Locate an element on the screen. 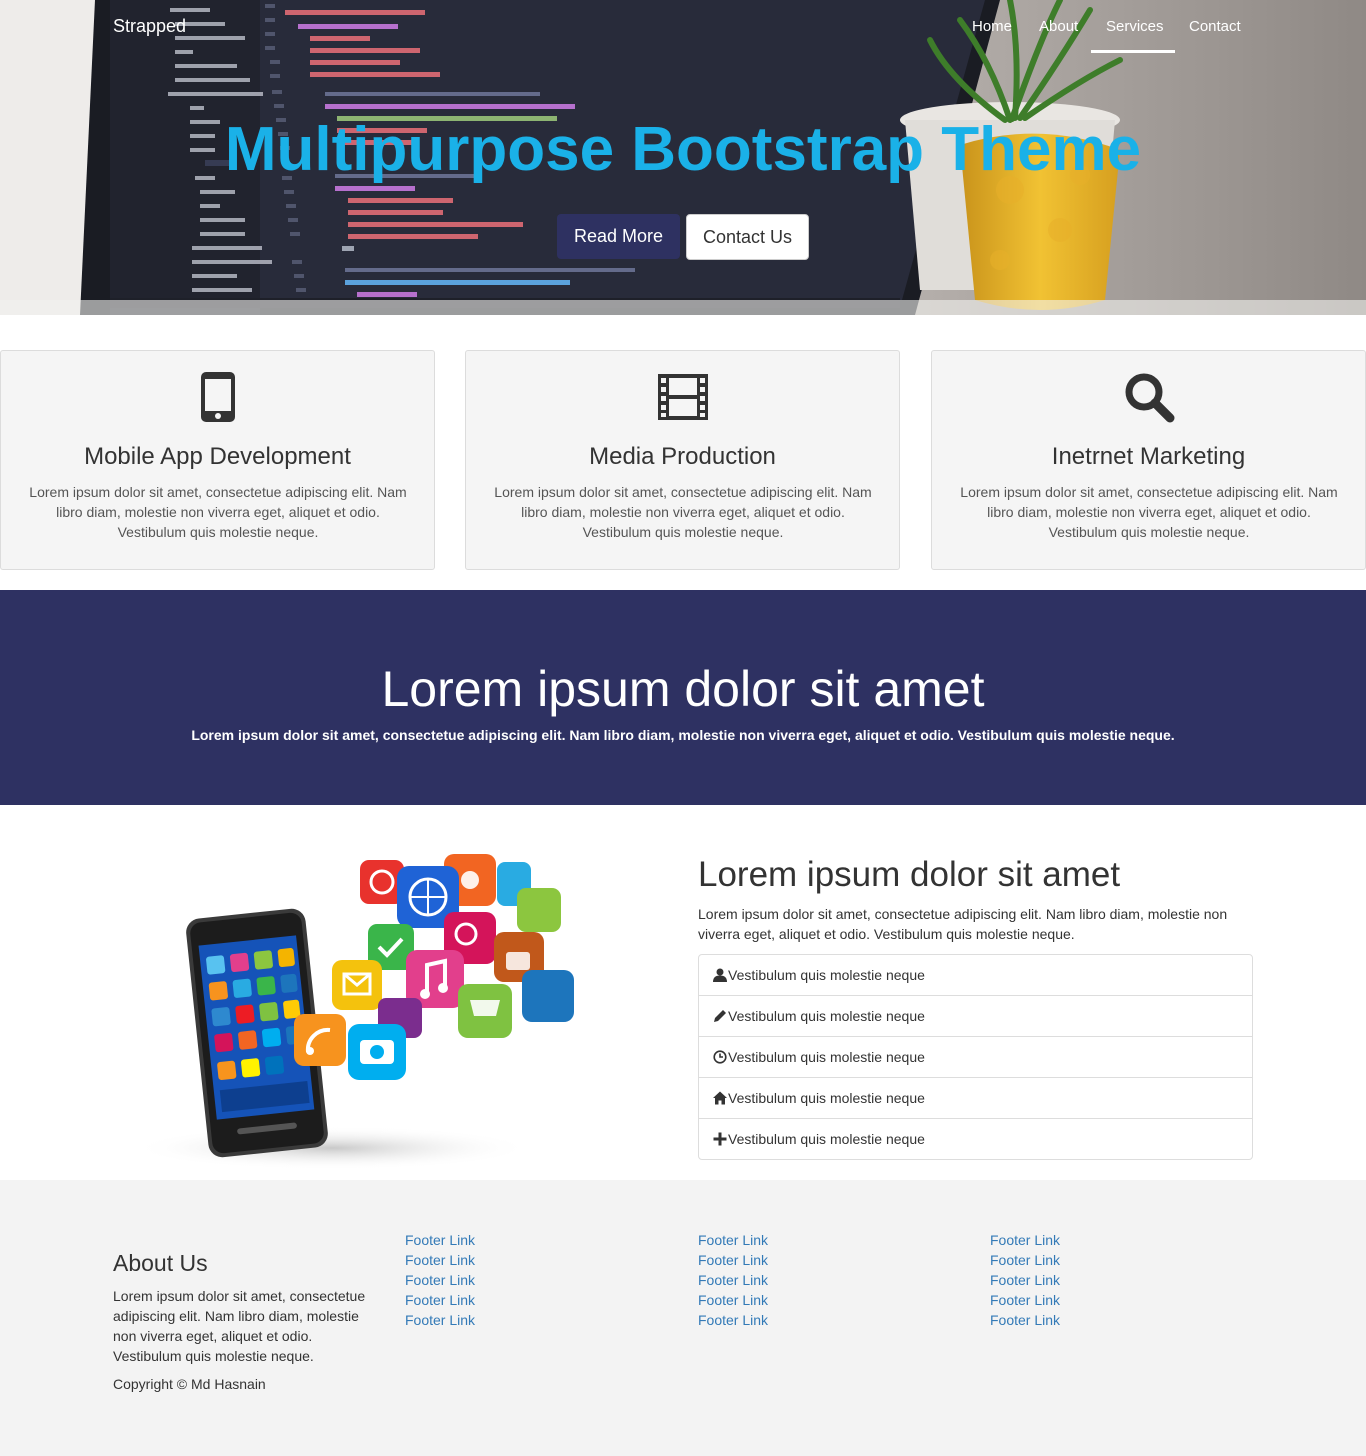 The height and width of the screenshot is (1456, 1366). user-icon is located at coordinates (720, 975).